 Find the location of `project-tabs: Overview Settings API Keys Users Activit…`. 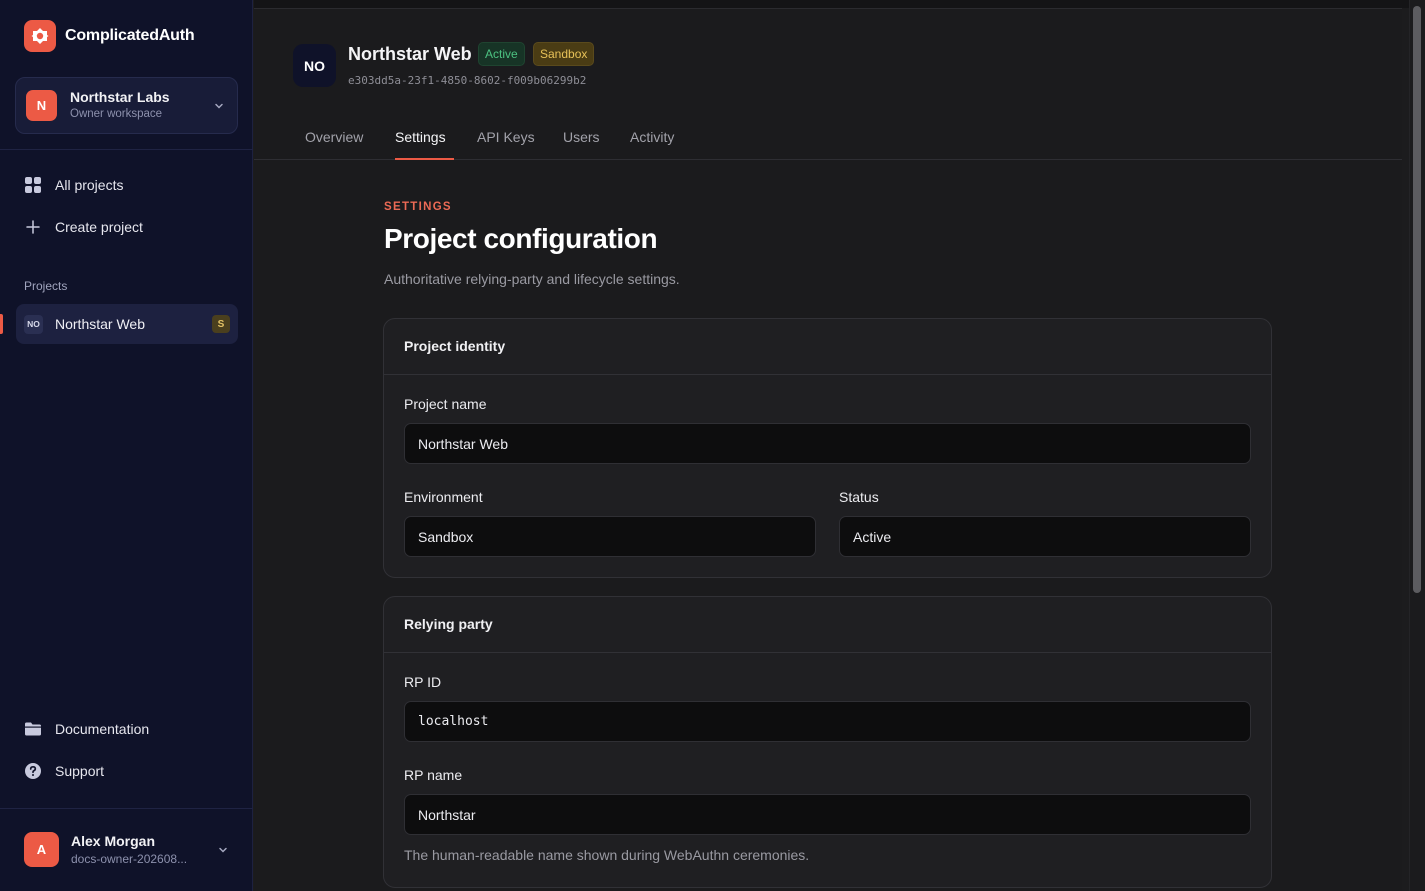

project-tabs: Overview Settings API Keys Users Activit… is located at coordinates (828, 136).